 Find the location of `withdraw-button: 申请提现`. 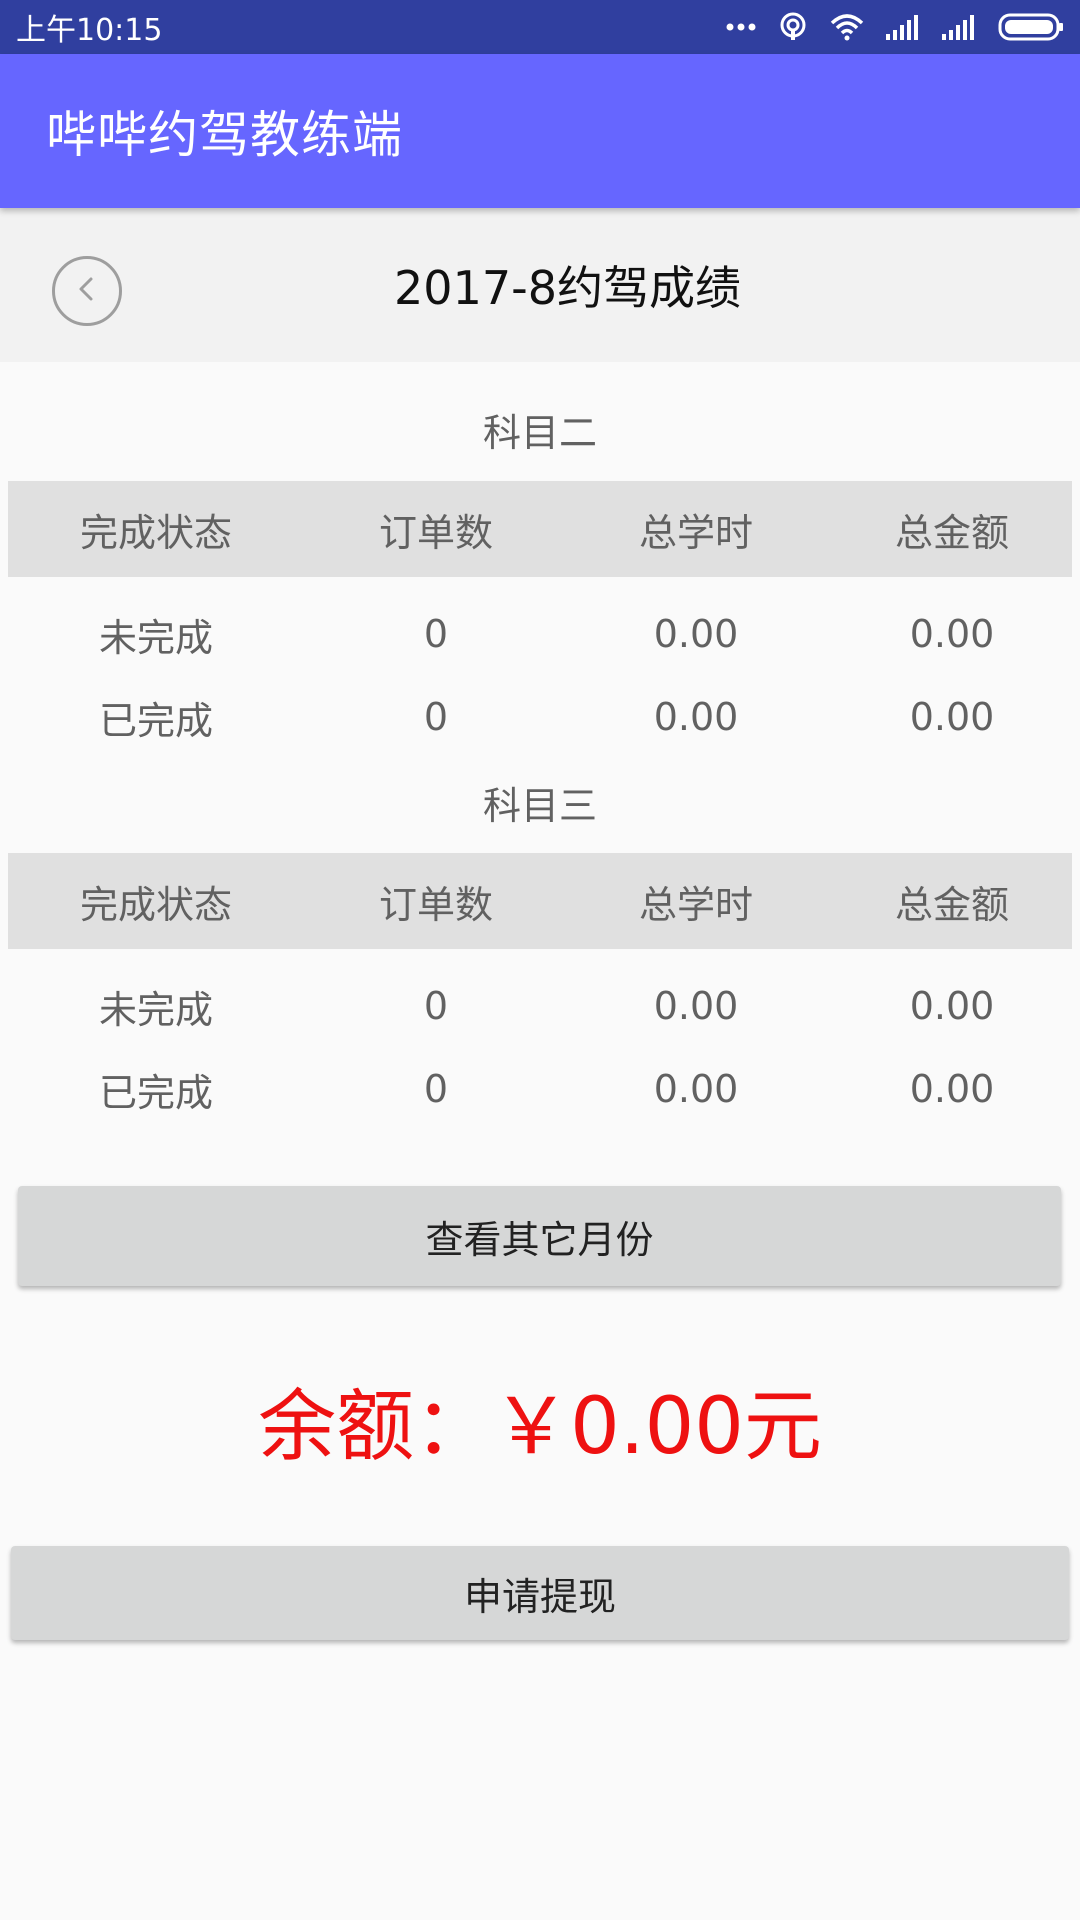

withdraw-button: 申请提现 is located at coordinates (540, 1593).